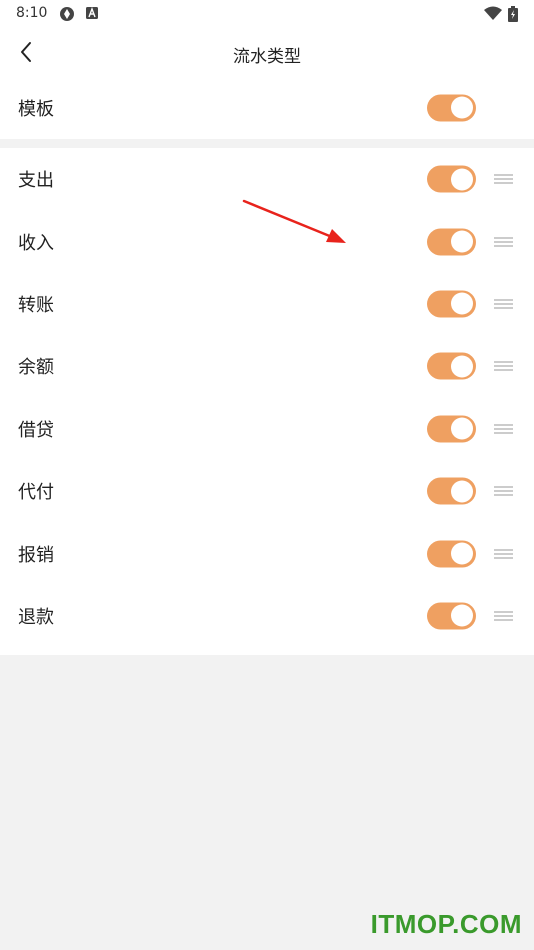  I want to click on type-row-pay-on-behalf: 代付, so click(267, 491).